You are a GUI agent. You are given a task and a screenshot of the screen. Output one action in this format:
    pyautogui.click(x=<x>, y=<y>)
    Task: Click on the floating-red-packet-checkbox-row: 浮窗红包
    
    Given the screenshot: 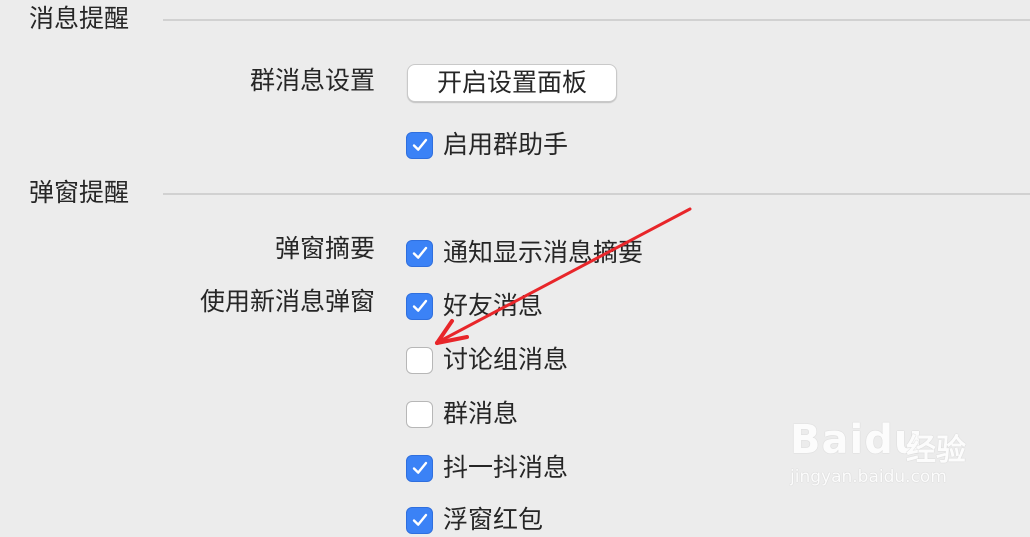 What is the action you would take?
    pyautogui.click(x=474, y=520)
    